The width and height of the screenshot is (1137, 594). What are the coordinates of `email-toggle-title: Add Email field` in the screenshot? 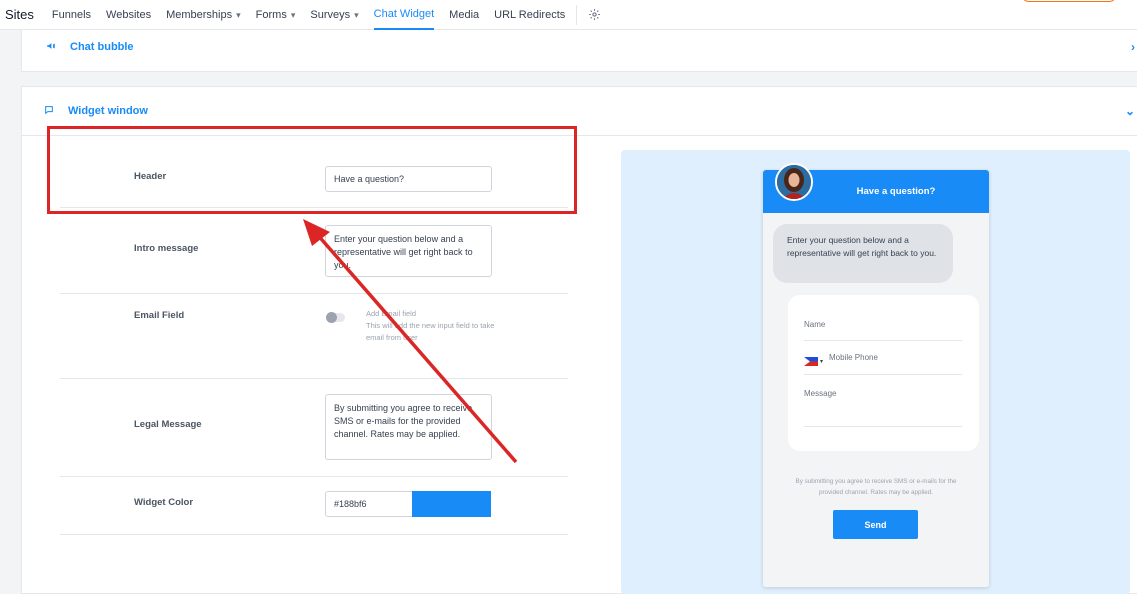 It's located at (391, 313).